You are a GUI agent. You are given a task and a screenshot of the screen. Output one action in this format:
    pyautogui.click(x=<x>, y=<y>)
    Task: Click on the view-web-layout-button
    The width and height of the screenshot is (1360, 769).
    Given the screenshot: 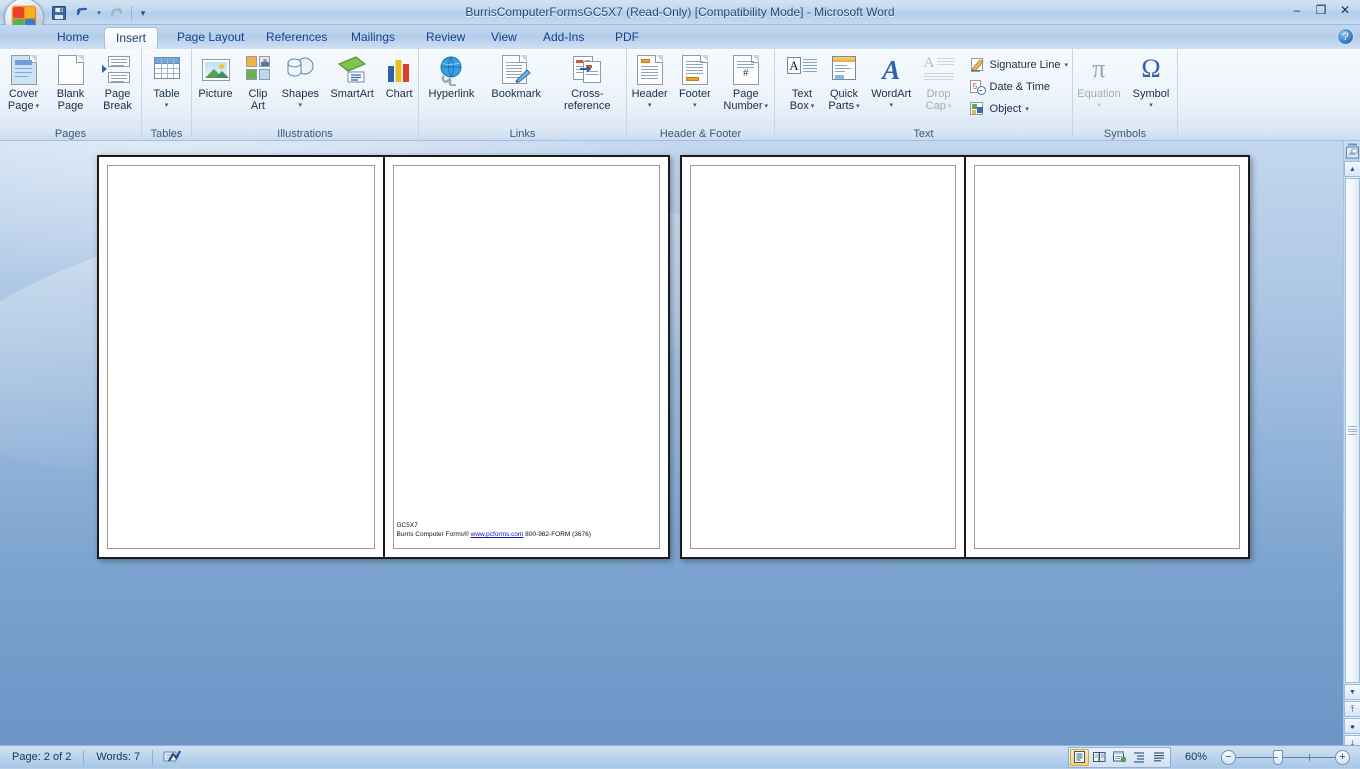 What is the action you would take?
    pyautogui.click(x=1119, y=757)
    